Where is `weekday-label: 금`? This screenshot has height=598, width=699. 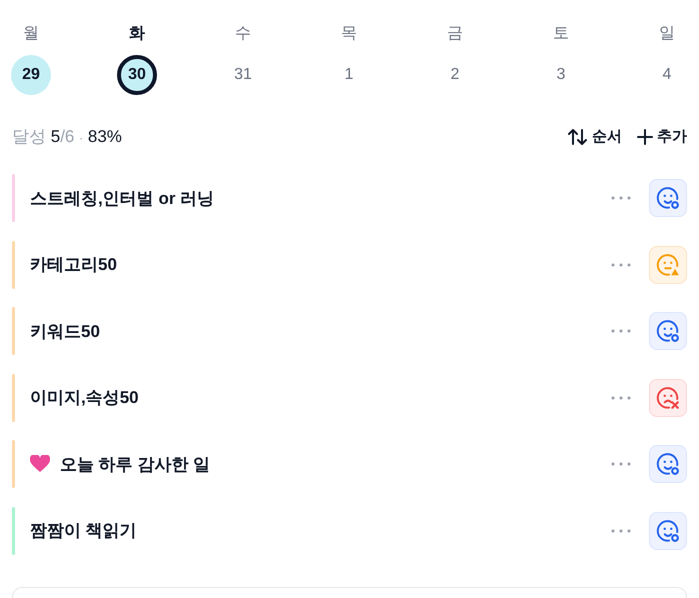
weekday-label: 금 is located at coordinates (455, 34).